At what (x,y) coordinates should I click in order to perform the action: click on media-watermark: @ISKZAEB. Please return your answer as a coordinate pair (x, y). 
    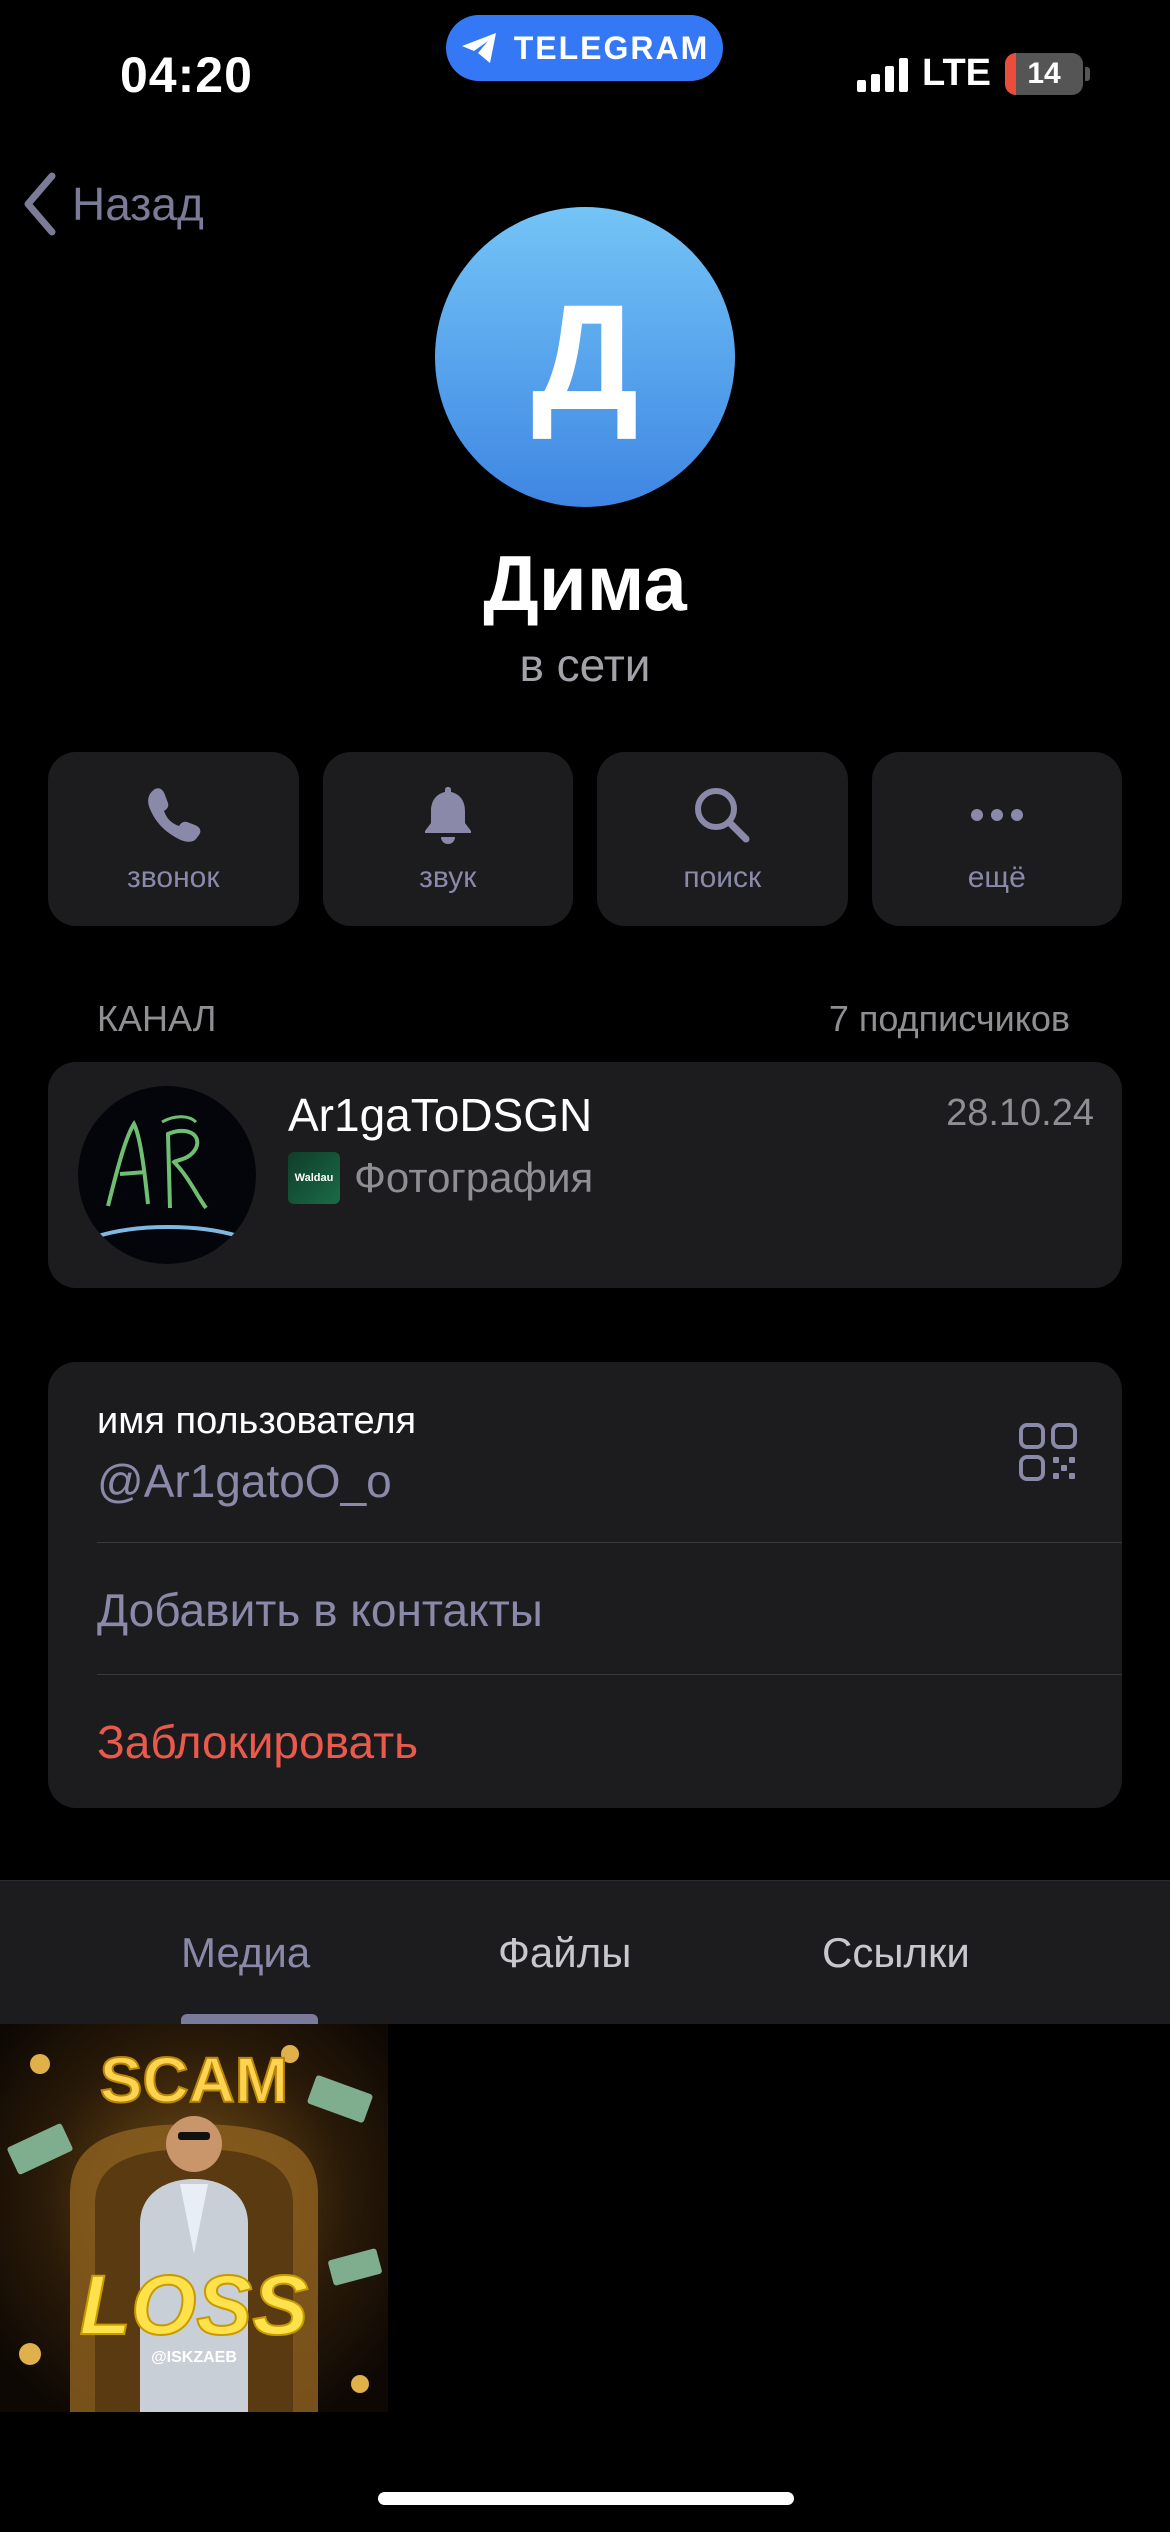
    Looking at the image, I should click on (194, 2357).